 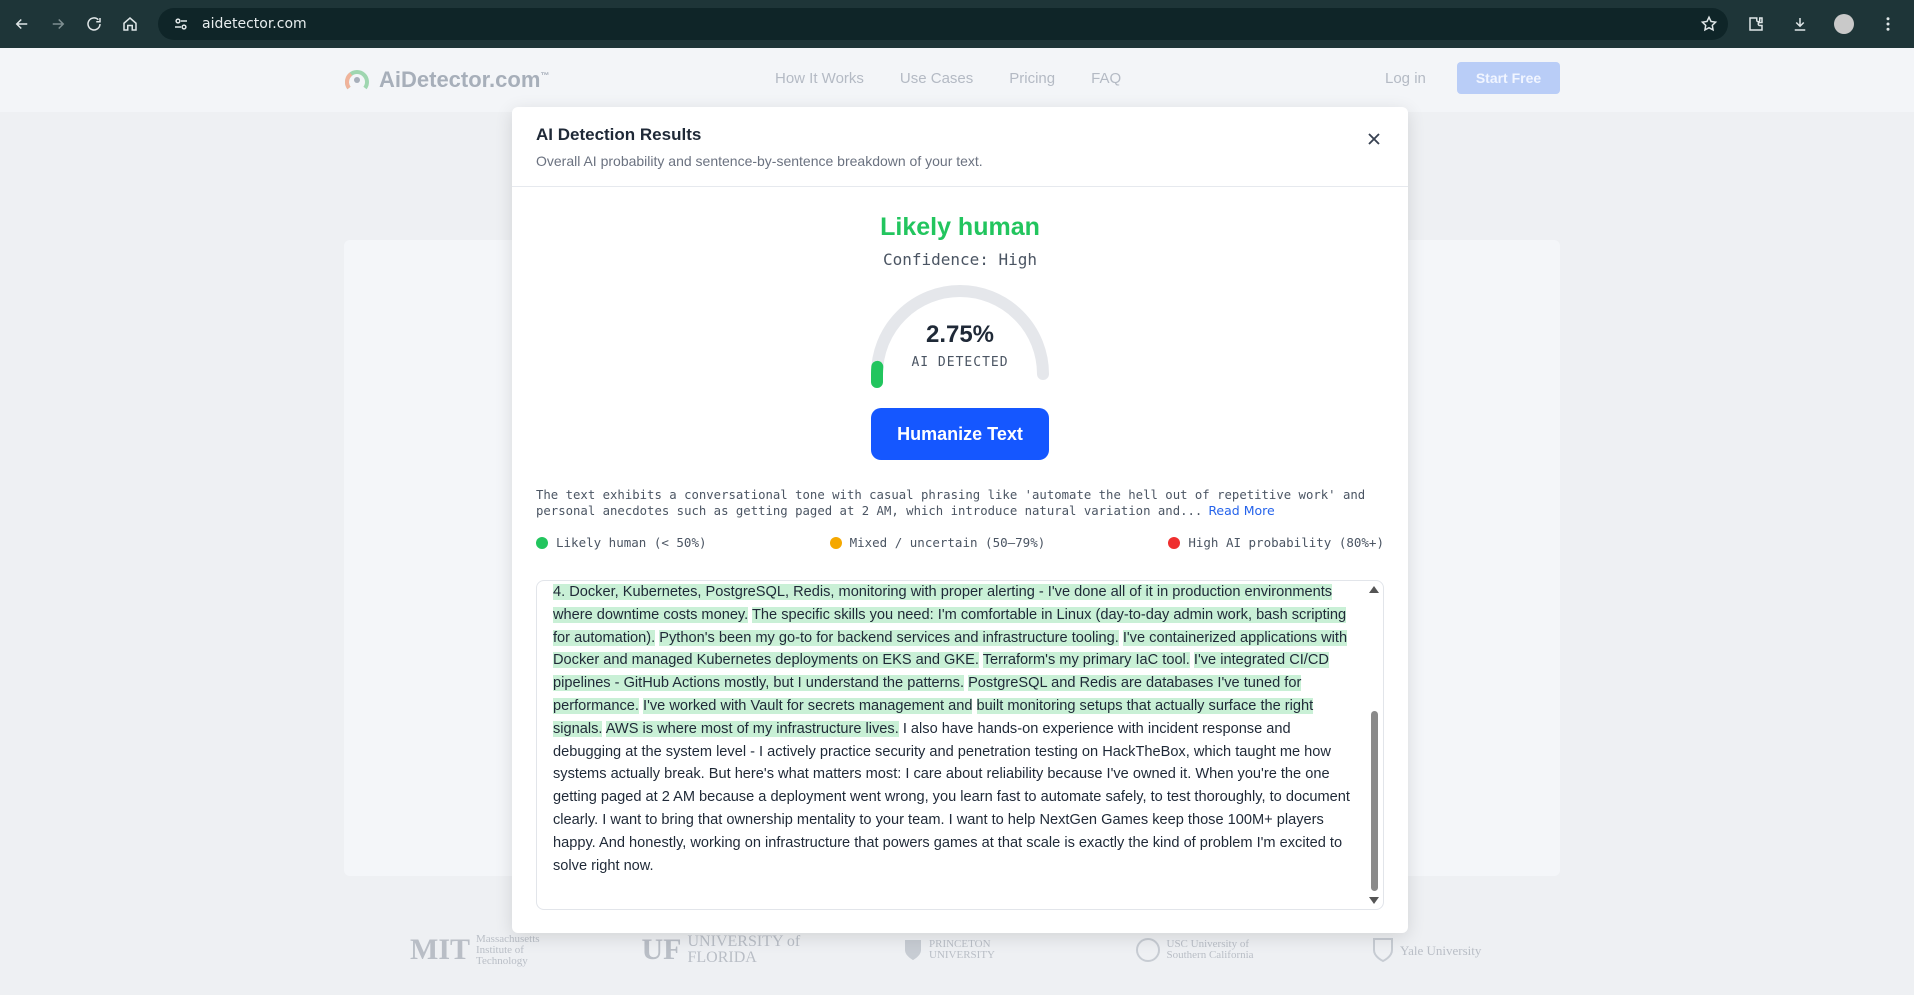 I want to click on green-dot-icon, so click(x=542, y=542).